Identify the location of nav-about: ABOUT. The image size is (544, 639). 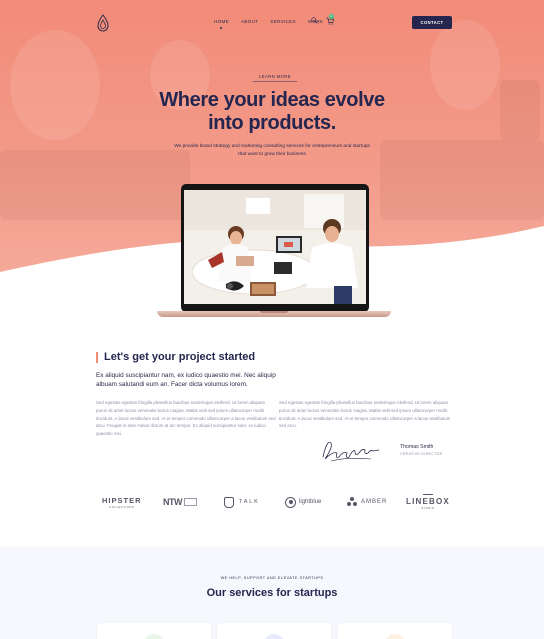
(249, 21).